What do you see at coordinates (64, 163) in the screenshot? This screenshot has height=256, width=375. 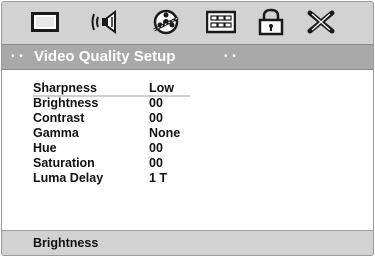 I see `setting-label: Saturation` at bounding box center [64, 163].